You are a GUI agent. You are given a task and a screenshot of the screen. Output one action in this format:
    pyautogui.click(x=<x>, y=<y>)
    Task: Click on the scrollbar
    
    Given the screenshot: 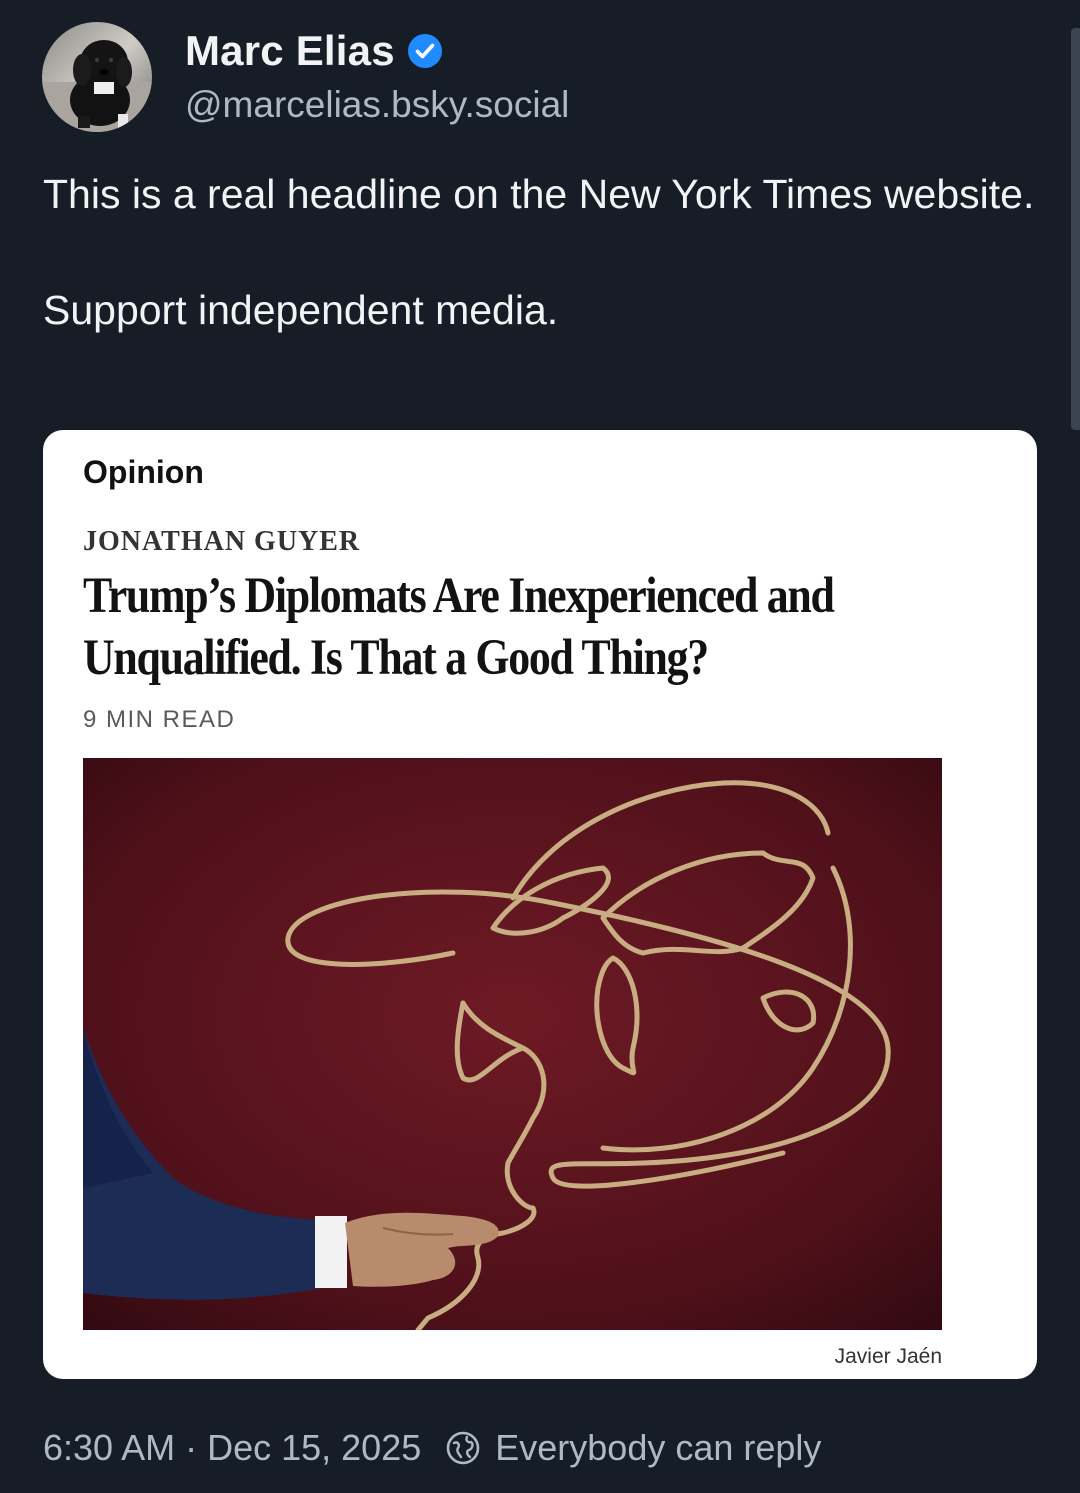 What is the action you would take?
    pyautogui.click(x=1075, y=229)
    